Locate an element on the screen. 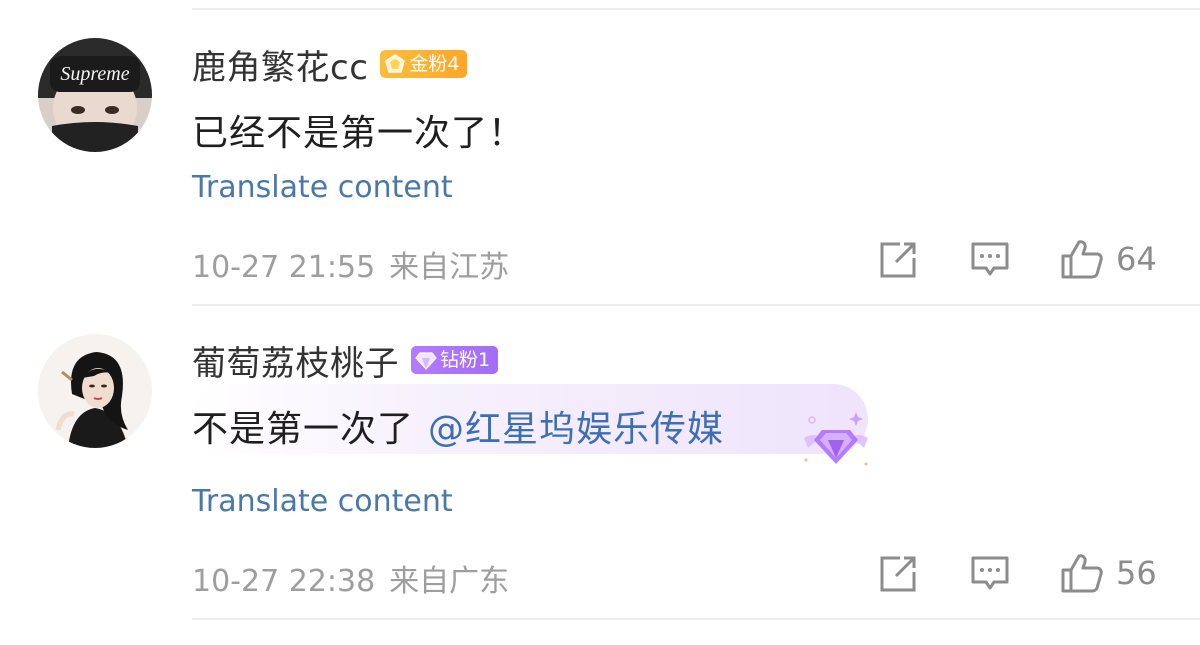 The image size is (1200, 645). timestamp: 10-27 22:38 is located at coordinates (284, 581).